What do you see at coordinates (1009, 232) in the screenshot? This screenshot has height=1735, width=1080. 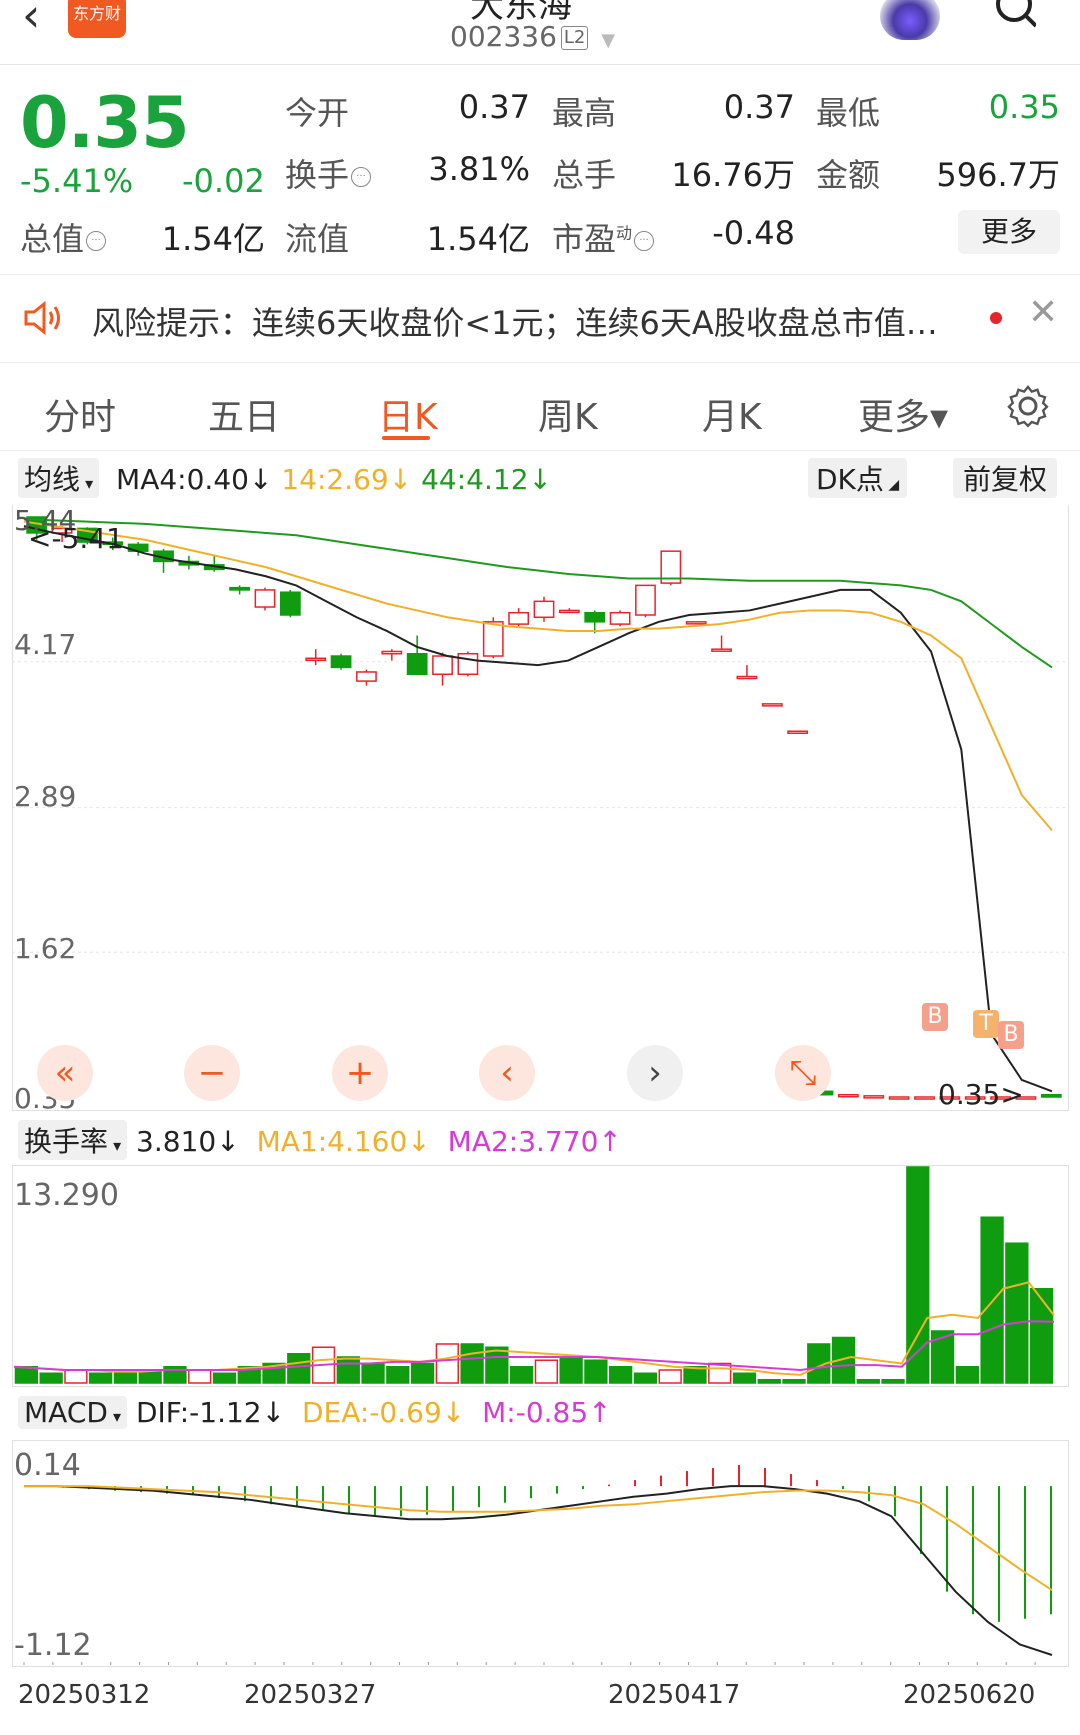 I see `more-quote-button: 更多` at bounding box center [1009, 232].